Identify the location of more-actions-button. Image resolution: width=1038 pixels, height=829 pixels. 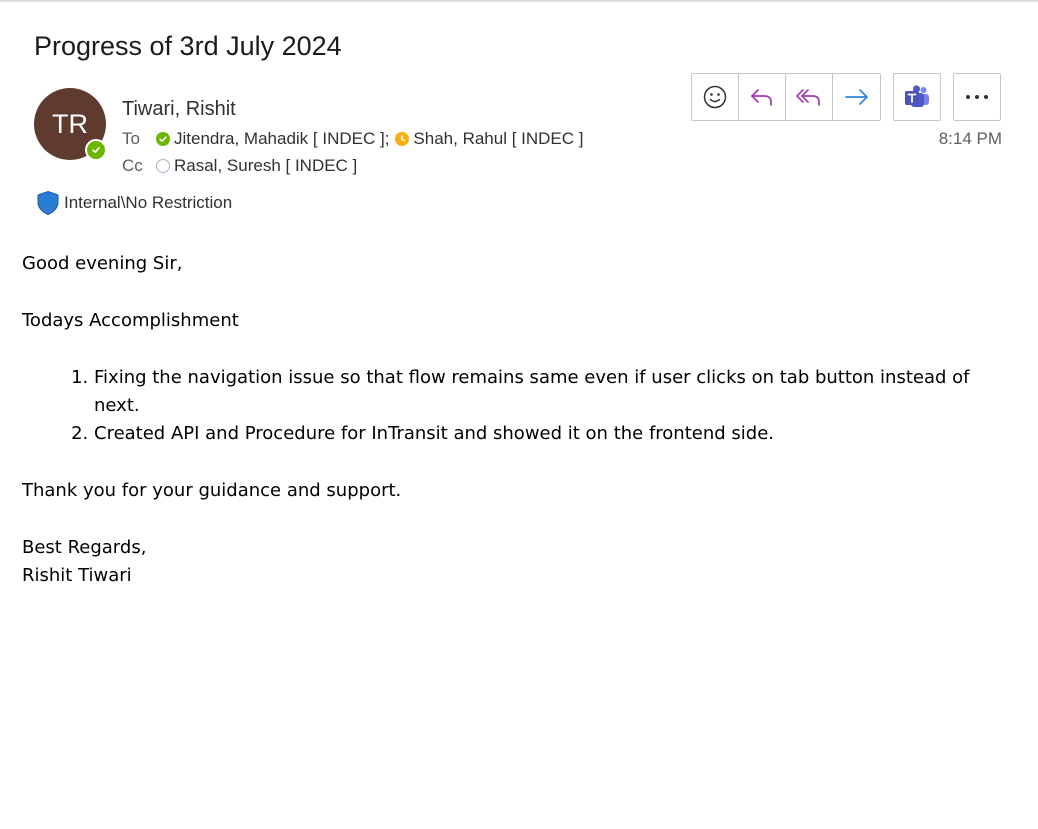
(977, 97).